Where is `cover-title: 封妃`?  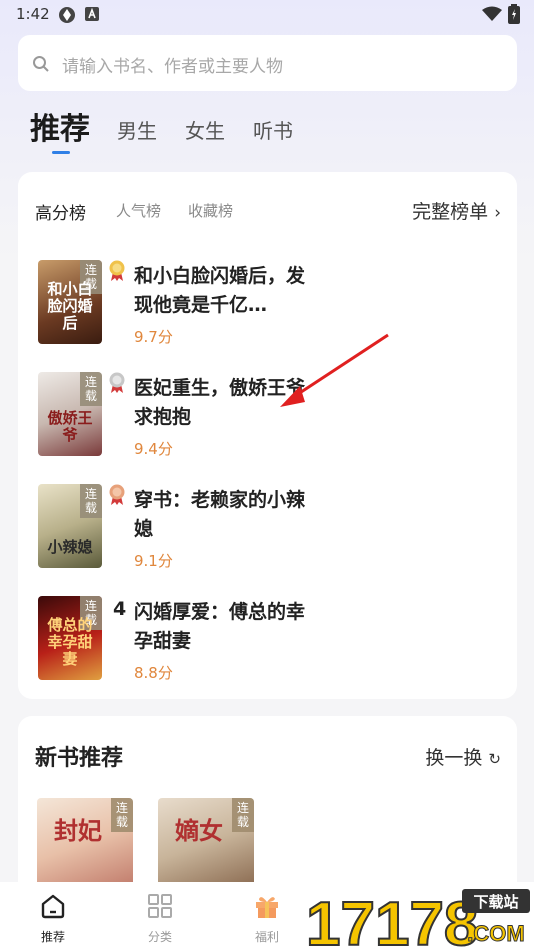
cover-title: 封妃 is located at coordinates (78, 831).